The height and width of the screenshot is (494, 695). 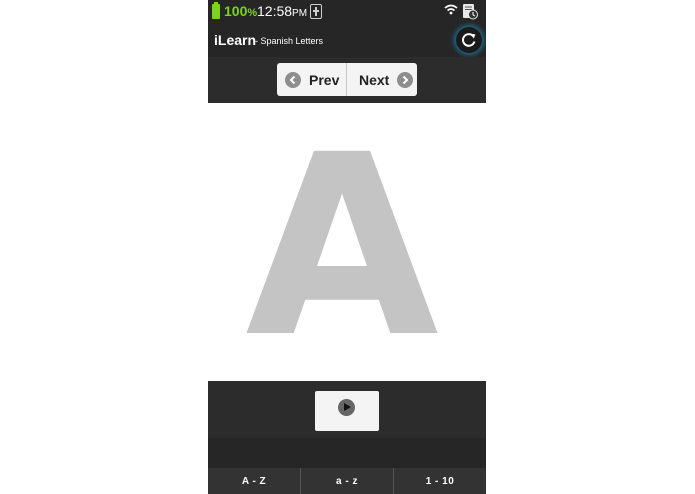 What do you see at coordinates (324, 79) in the screenshot?
I see `prev-label: Prev` at bounding box center [324, 79].